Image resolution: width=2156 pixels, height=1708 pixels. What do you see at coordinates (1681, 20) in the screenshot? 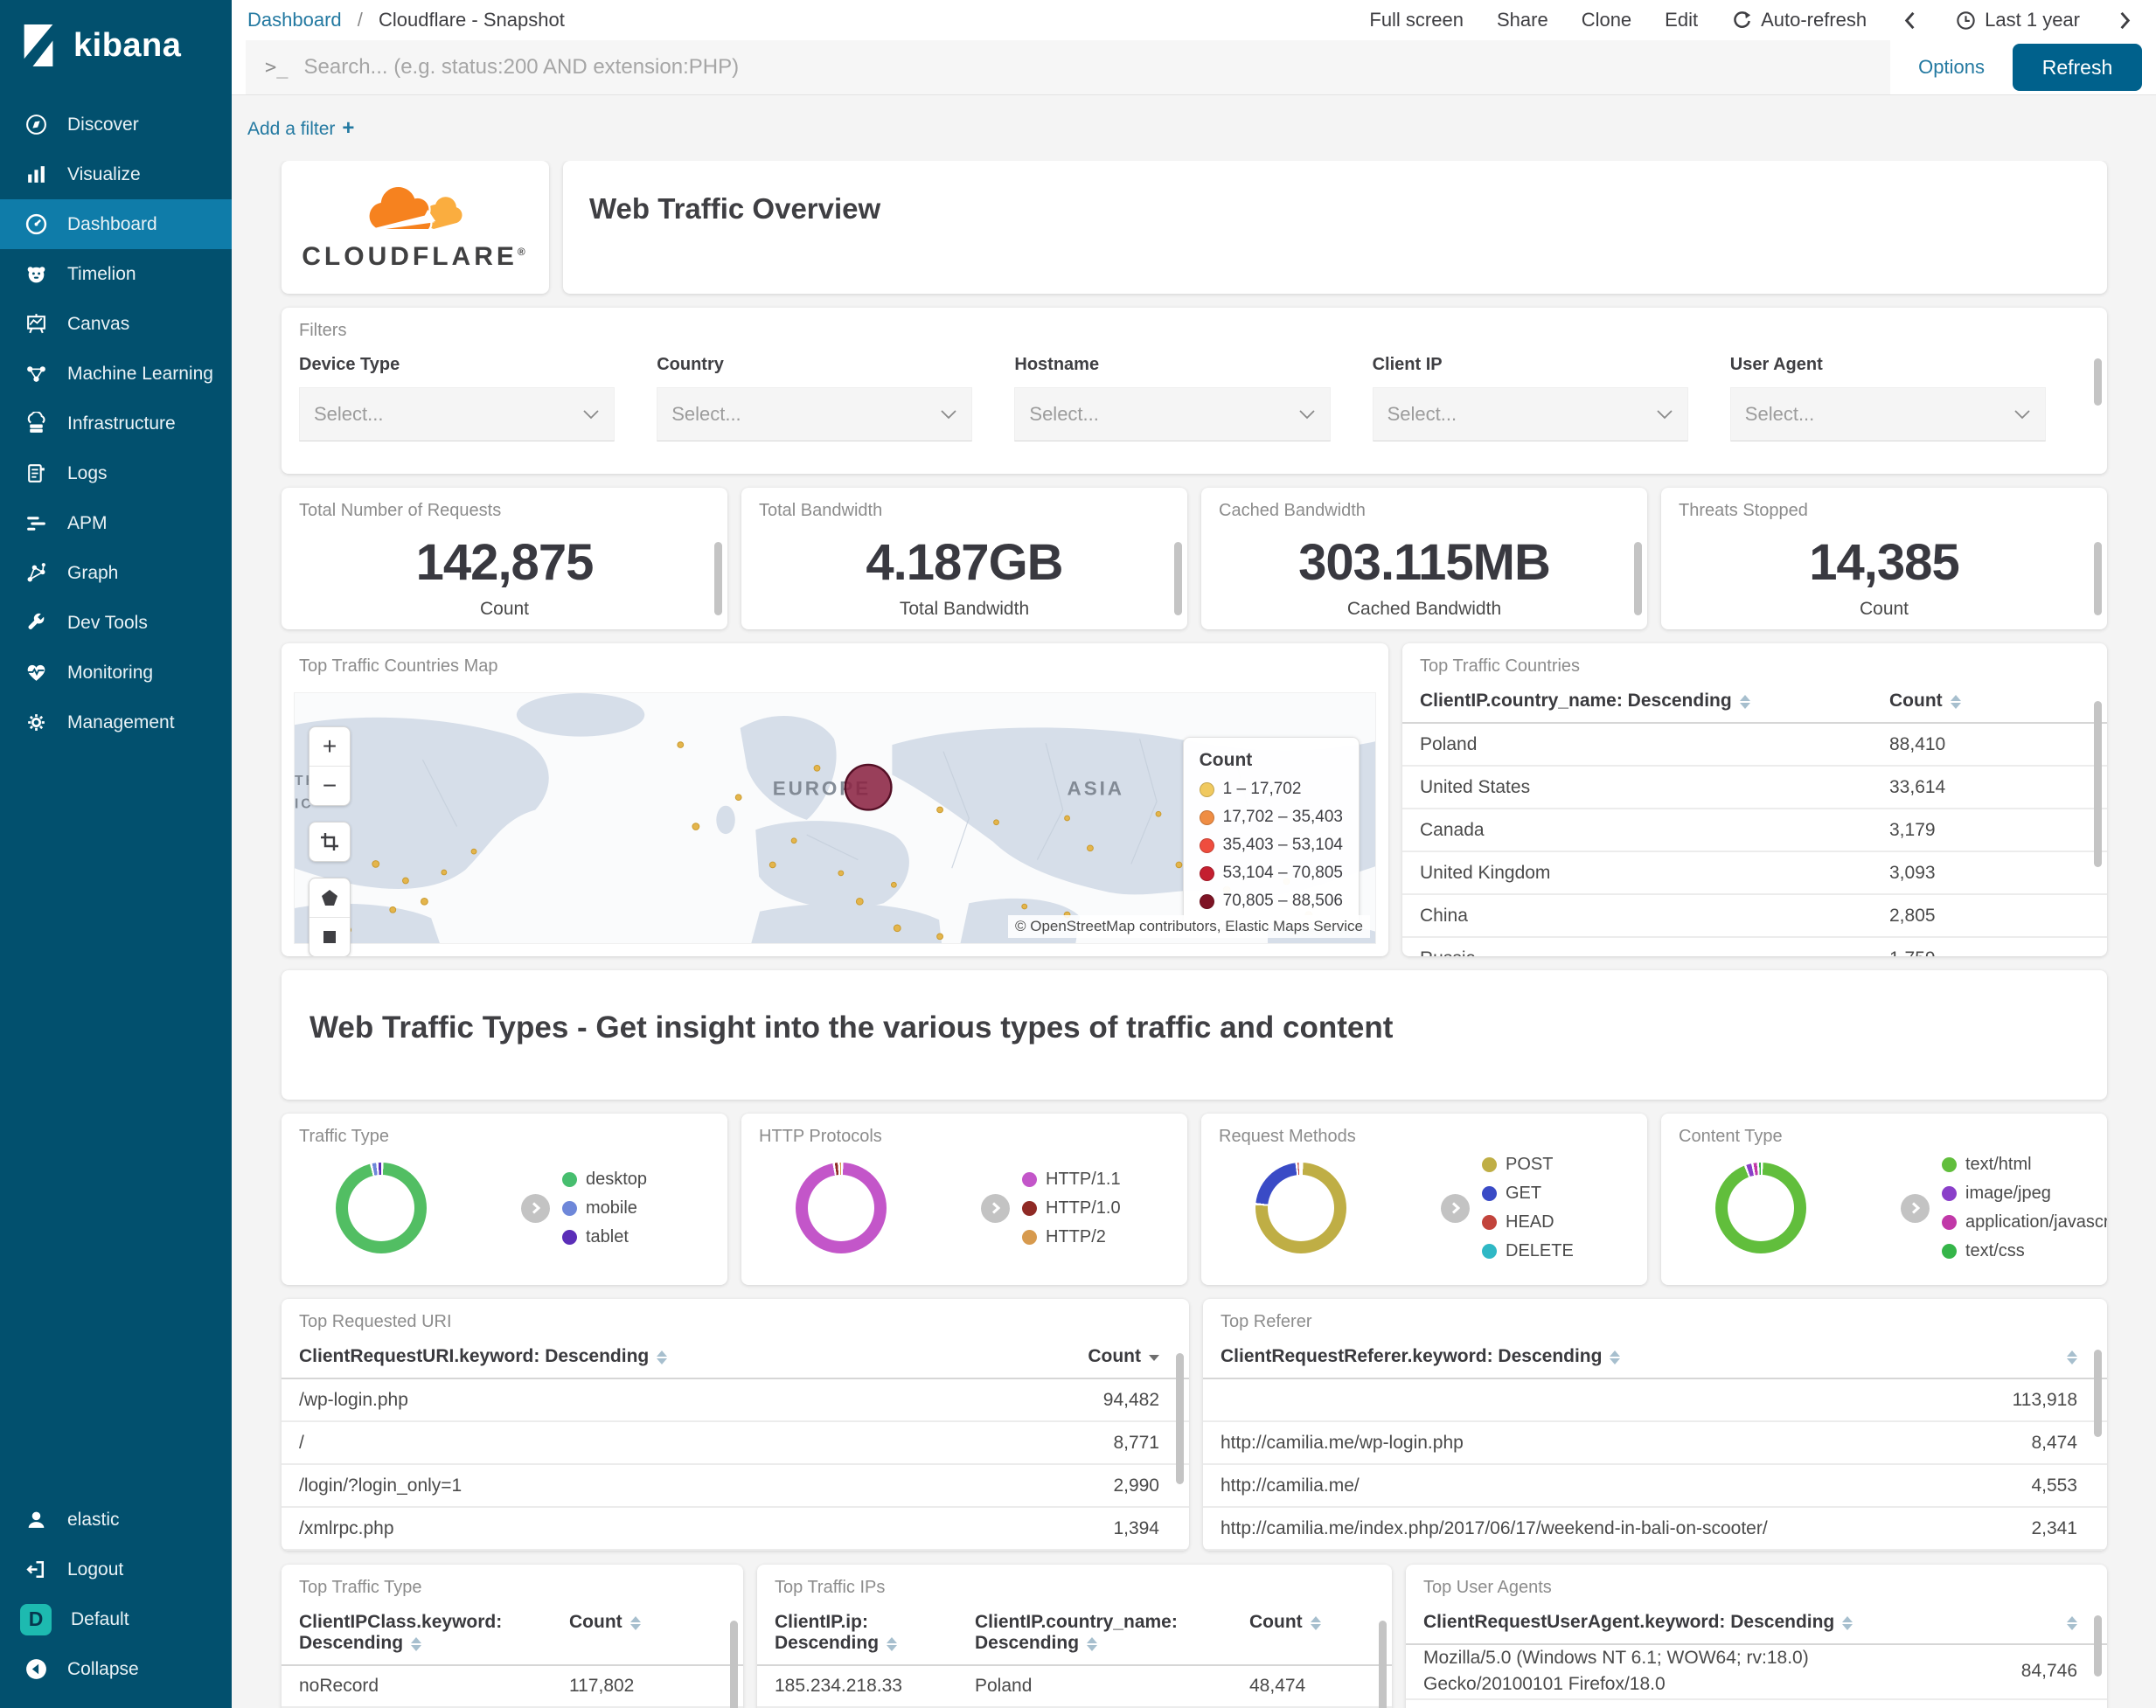
I see `edit-button: Edit` at bounding box center [1681, 20].